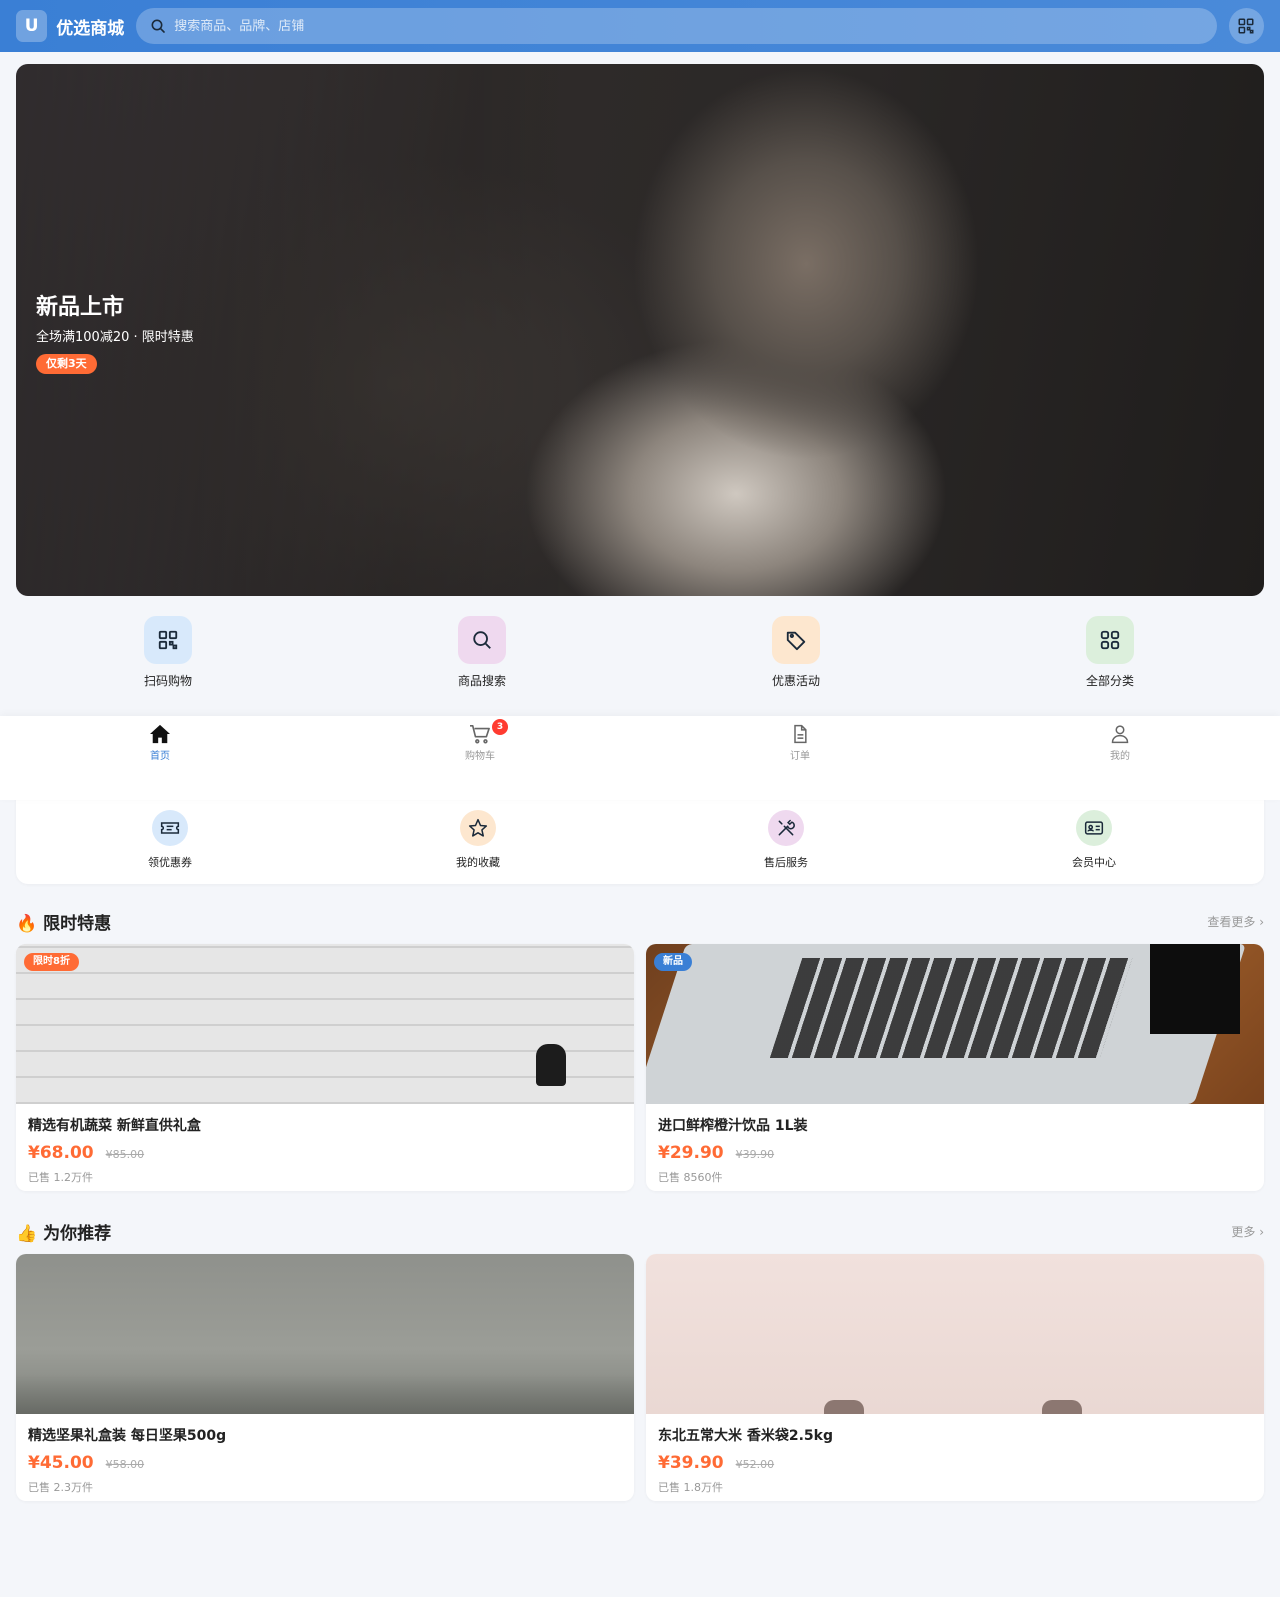  Describe the element at coordinates (167, 681) in the screenshot. I see `quick-entry-label: 扫码购物` at that location.